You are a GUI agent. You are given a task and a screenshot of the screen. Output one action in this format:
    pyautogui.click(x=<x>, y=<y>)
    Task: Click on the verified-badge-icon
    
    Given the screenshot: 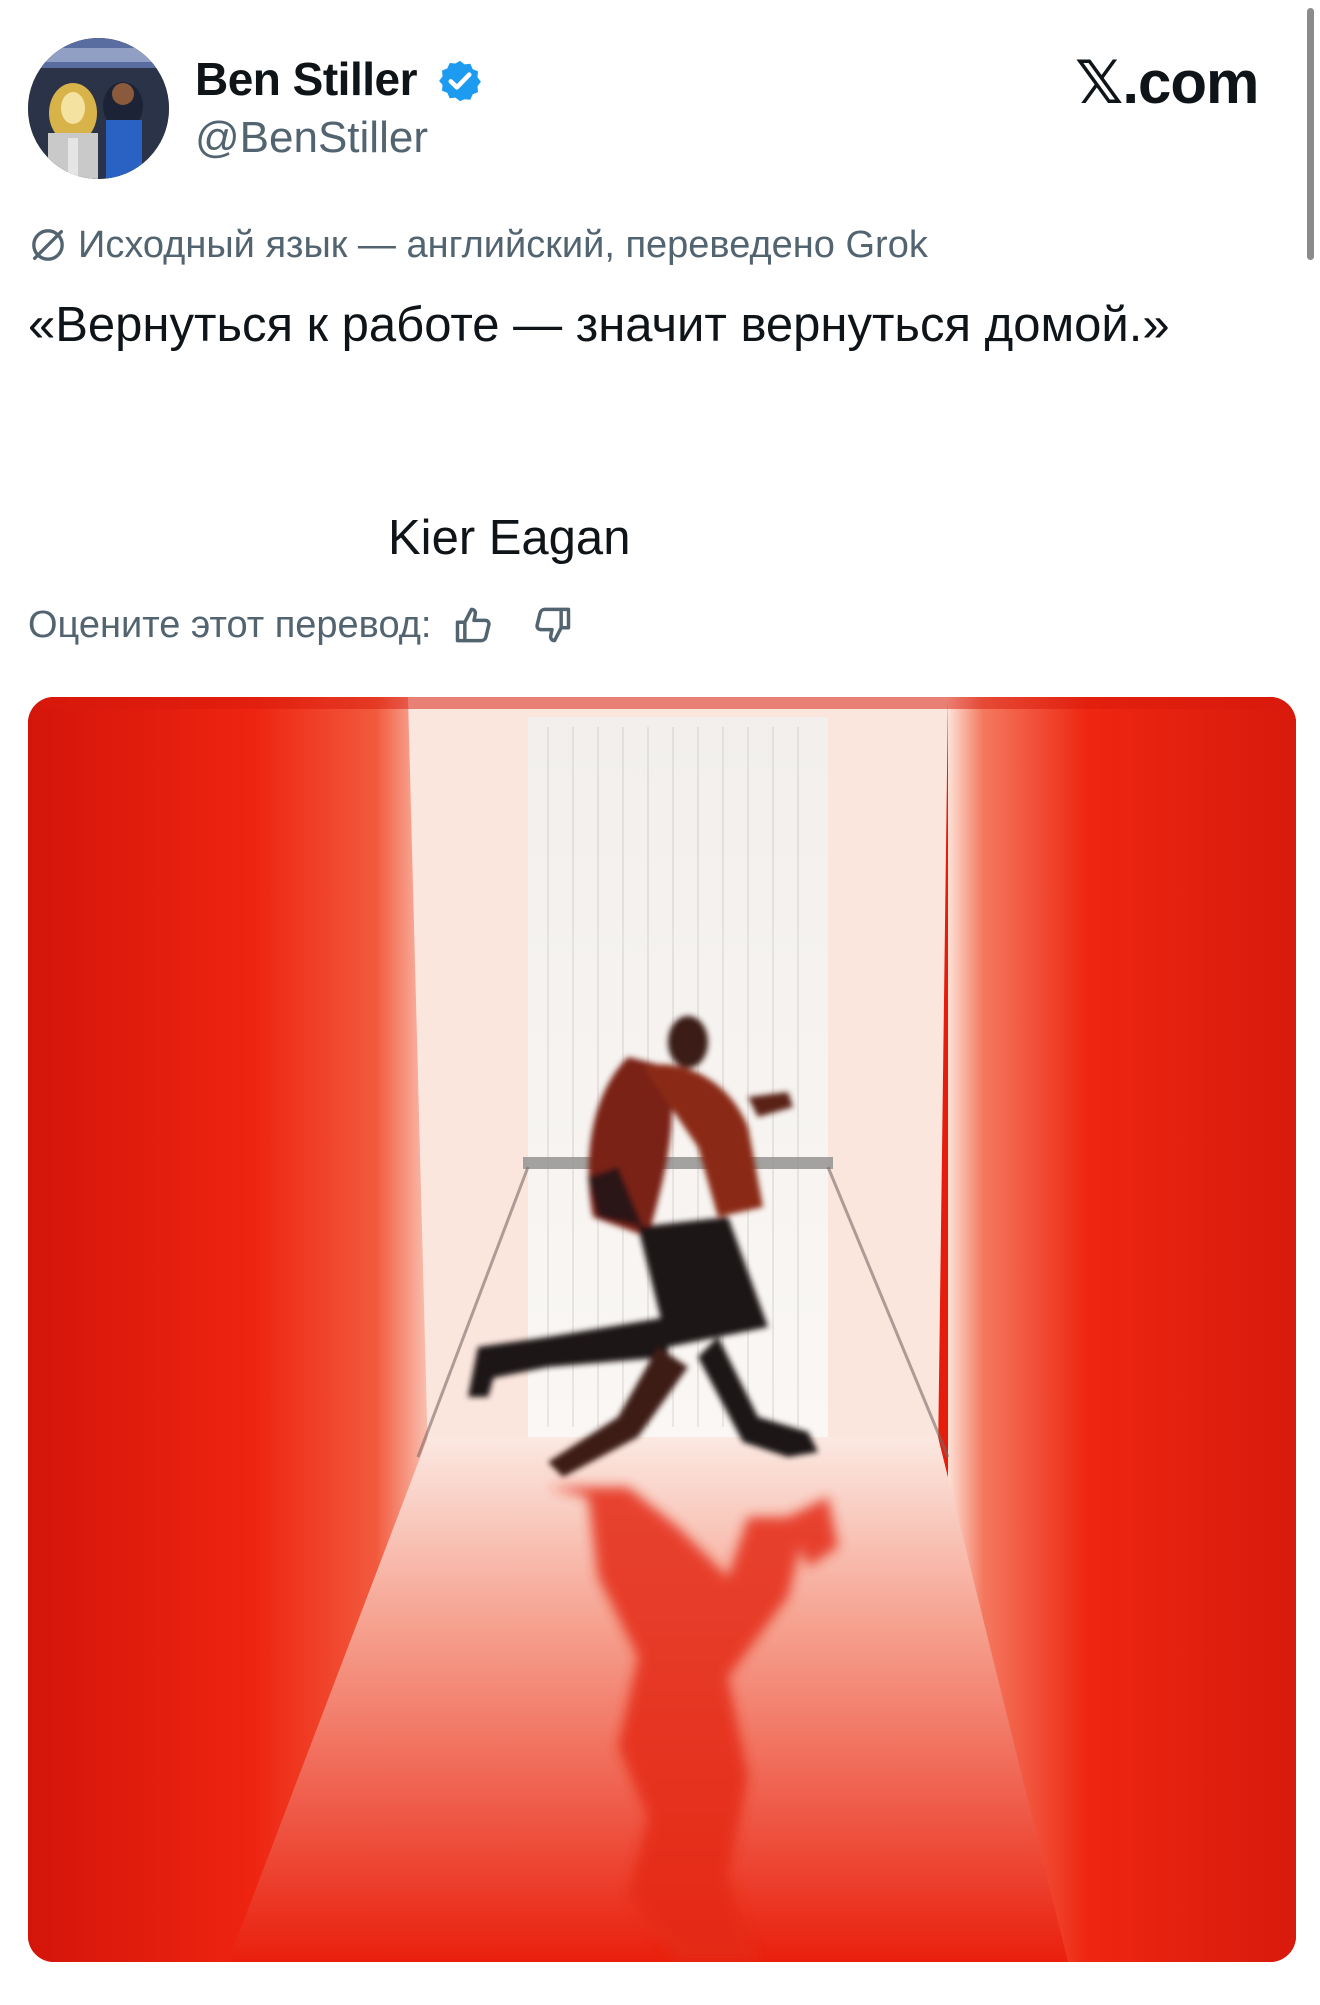 What is the action you would take?
    pyautogui.click(x=460, y=81)
    